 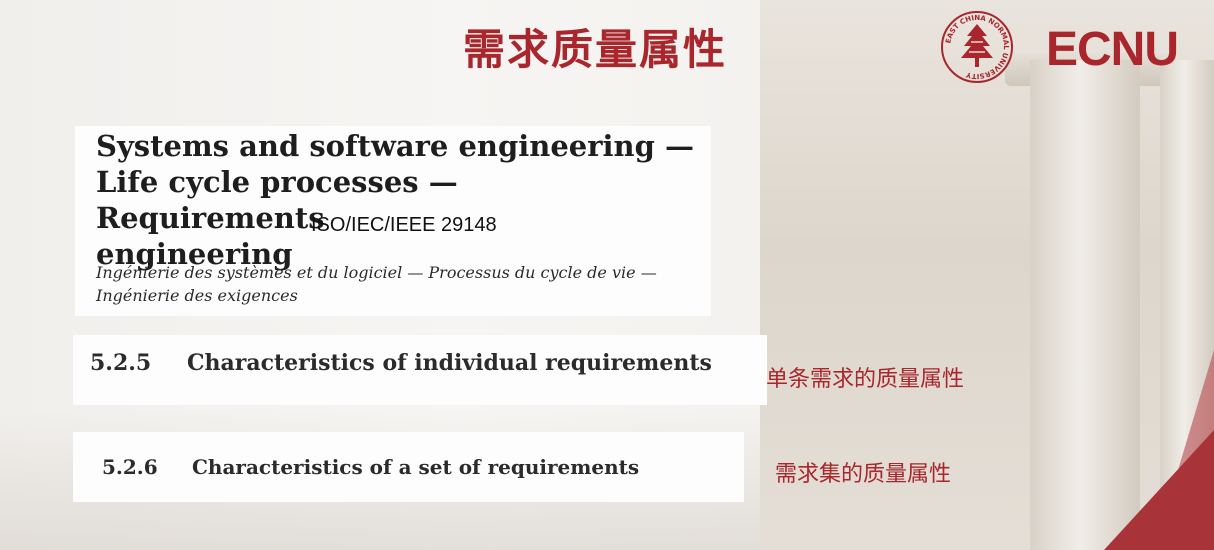 I want to click on section-number: 5.2.5, so click(x=121, y=363).